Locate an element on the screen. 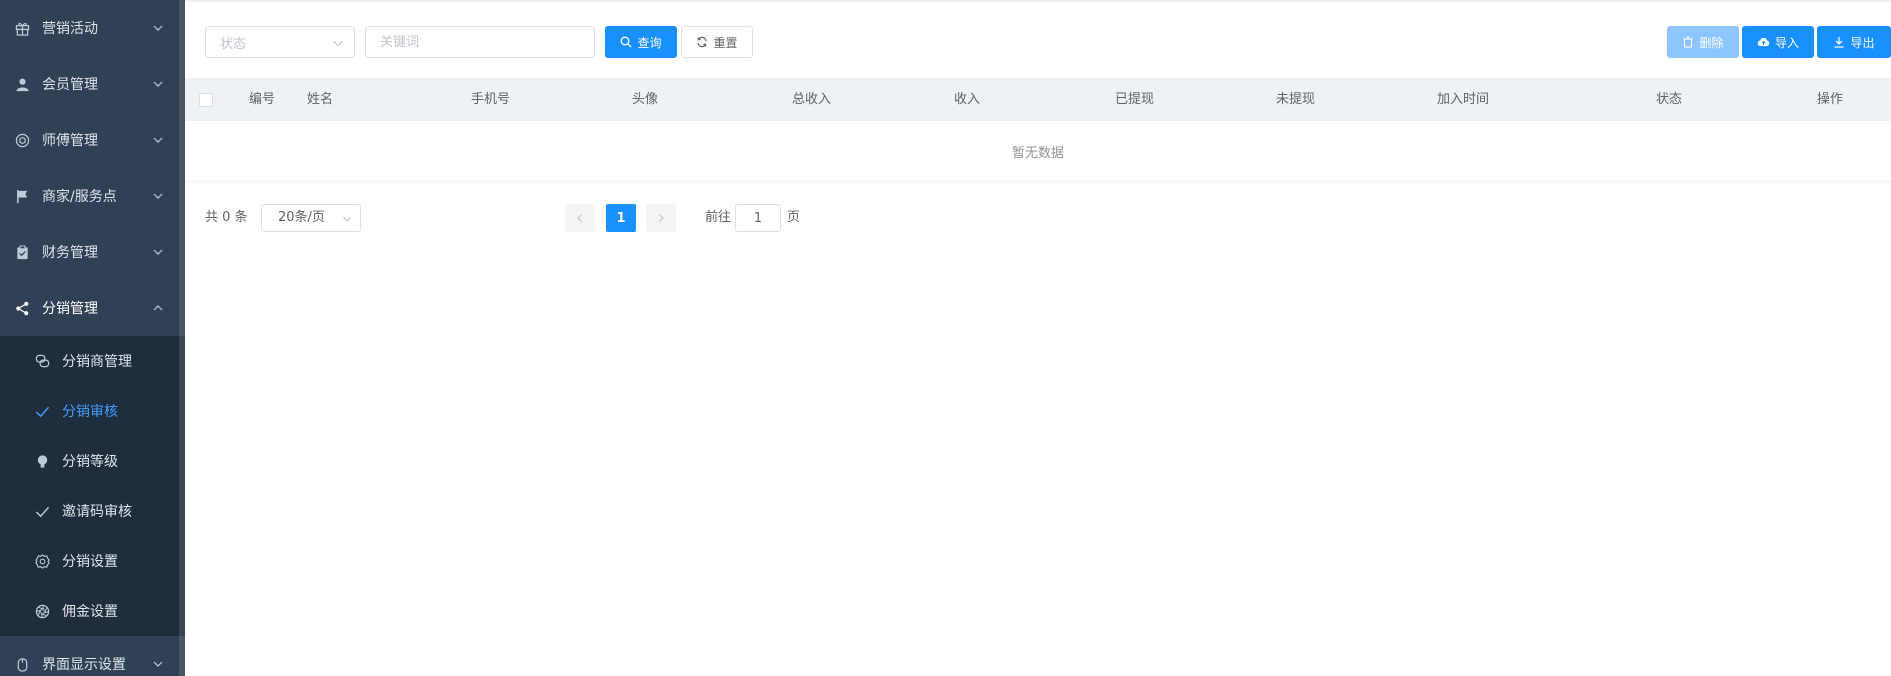 The width and height of the screenshot is (1891, 676). gear-icon is located at coordinates (42, 561).